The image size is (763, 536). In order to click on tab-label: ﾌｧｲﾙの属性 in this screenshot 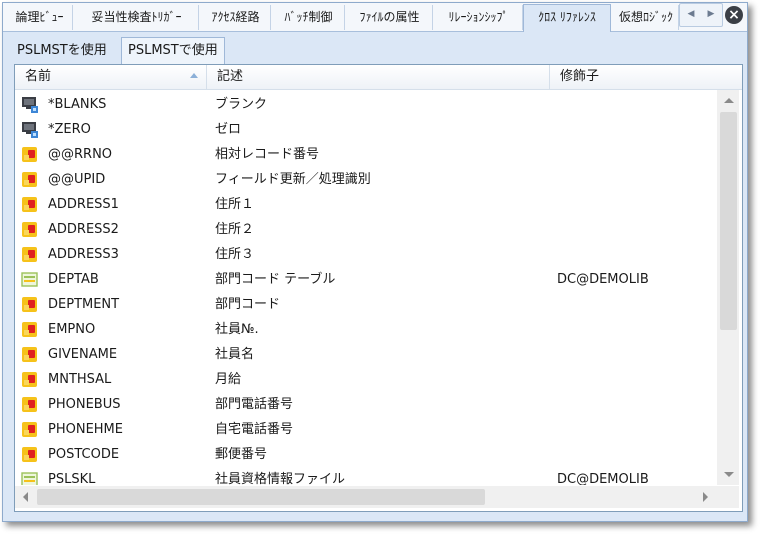, I will do `click(389, 17)`.